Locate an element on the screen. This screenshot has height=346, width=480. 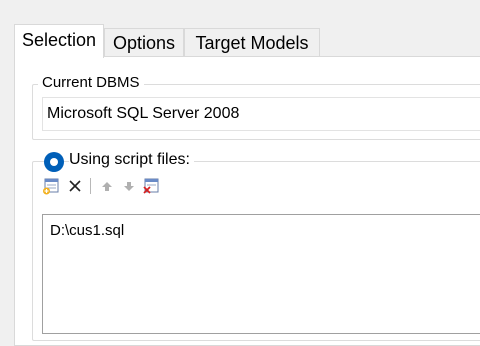
move-down-icon is located at coordinates (129, 186).